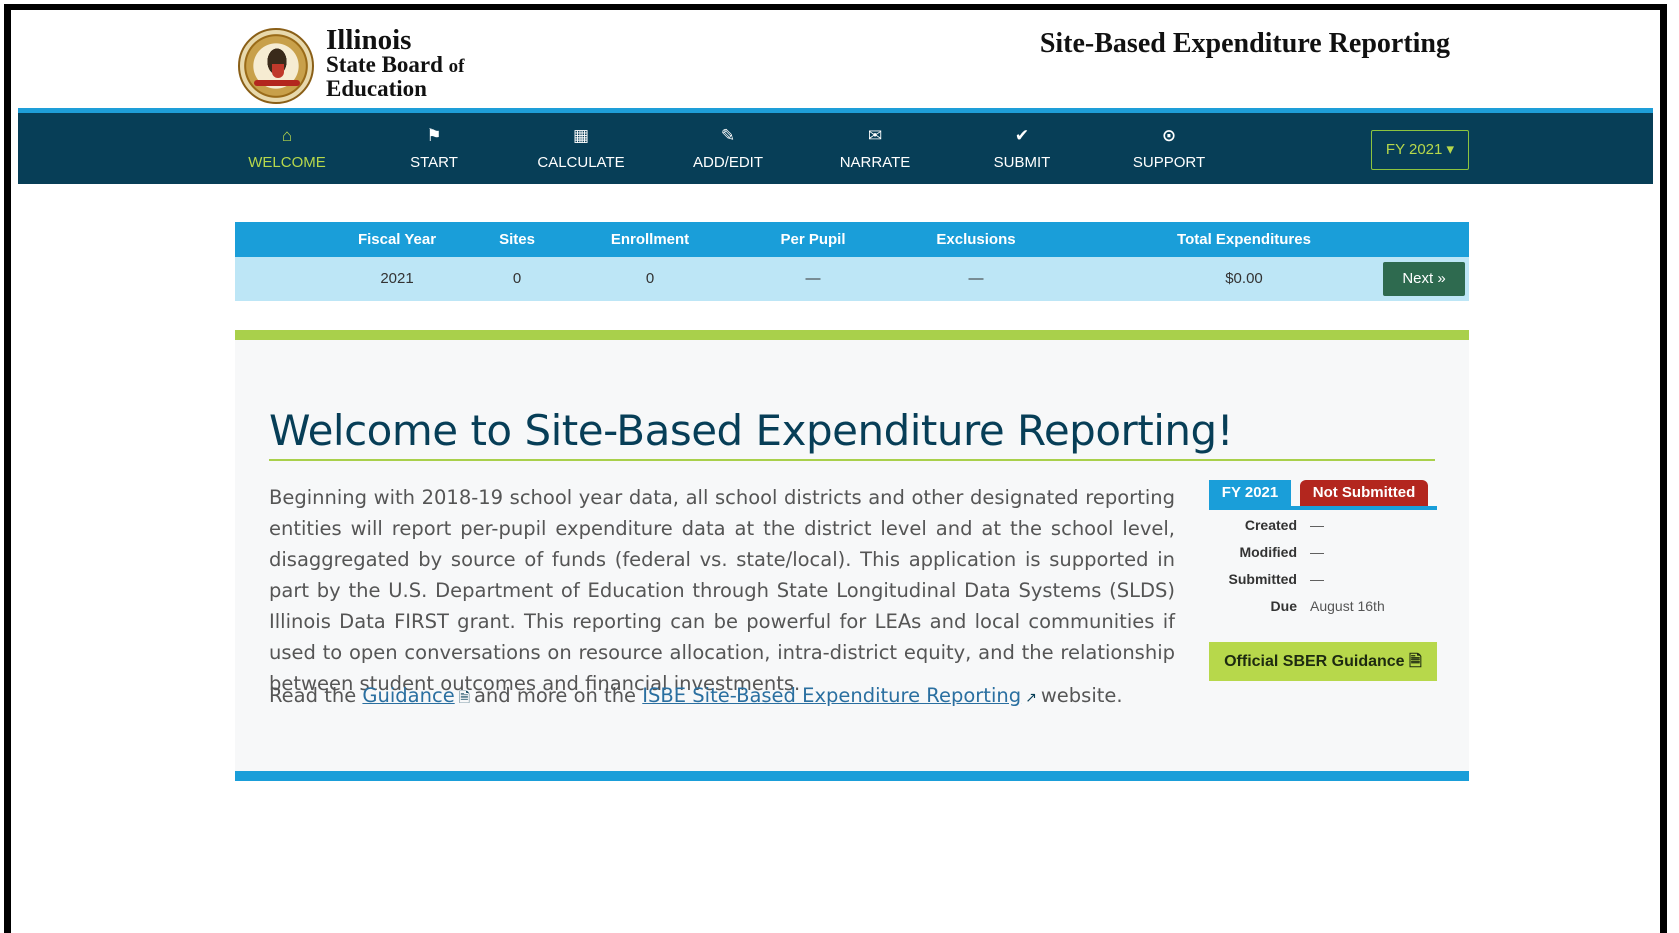  I want to click on external-link-icon: ↗, so click(1031, 698).